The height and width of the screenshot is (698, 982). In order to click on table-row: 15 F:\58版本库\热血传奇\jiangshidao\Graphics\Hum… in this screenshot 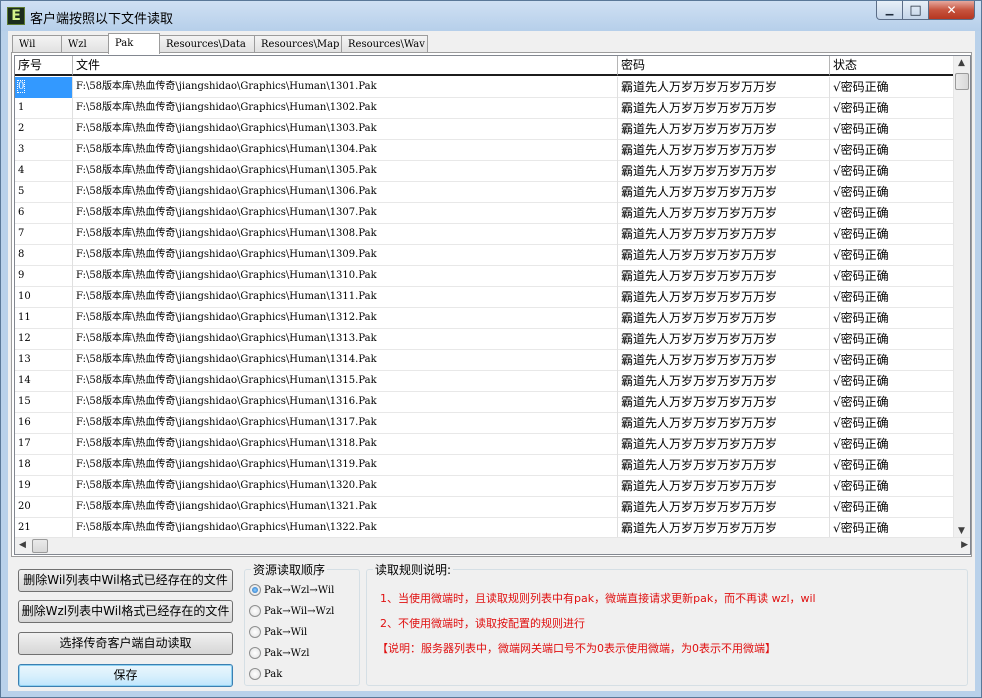, I will do `click(485, 402)`.